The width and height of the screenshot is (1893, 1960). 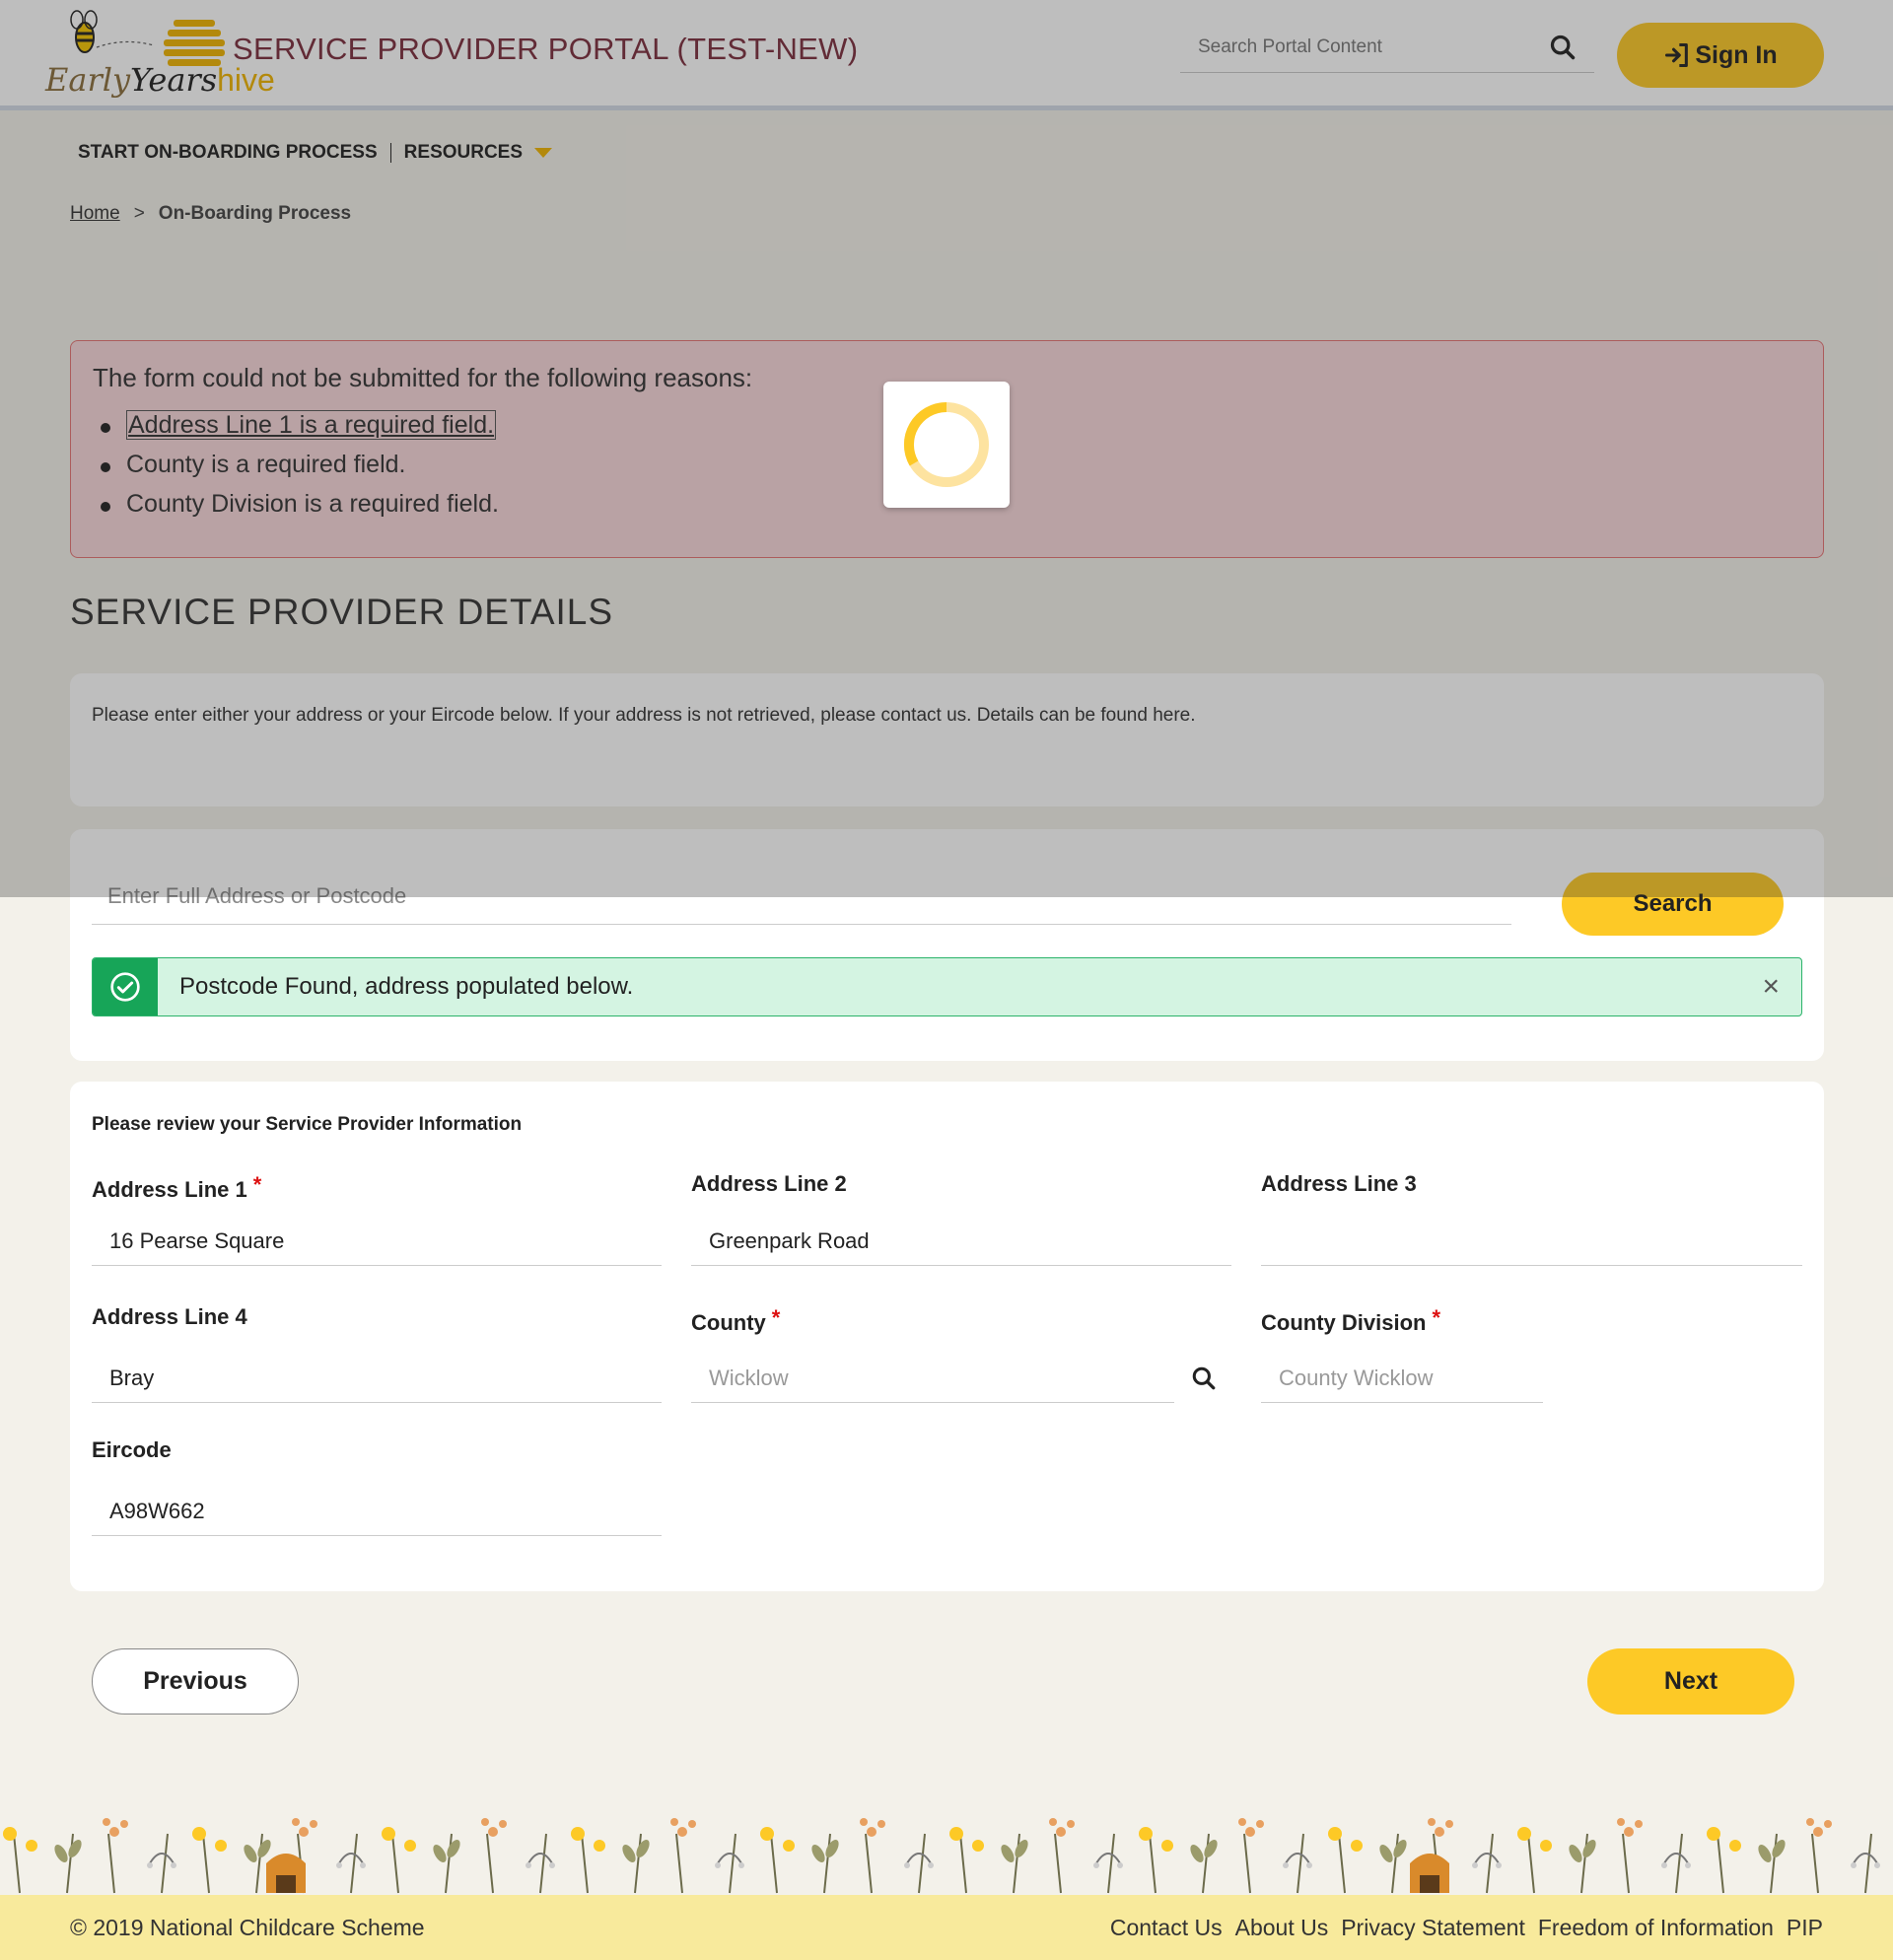 I want to click on address-line-4-field: Address Line 4, so click(x=377, y=1353).